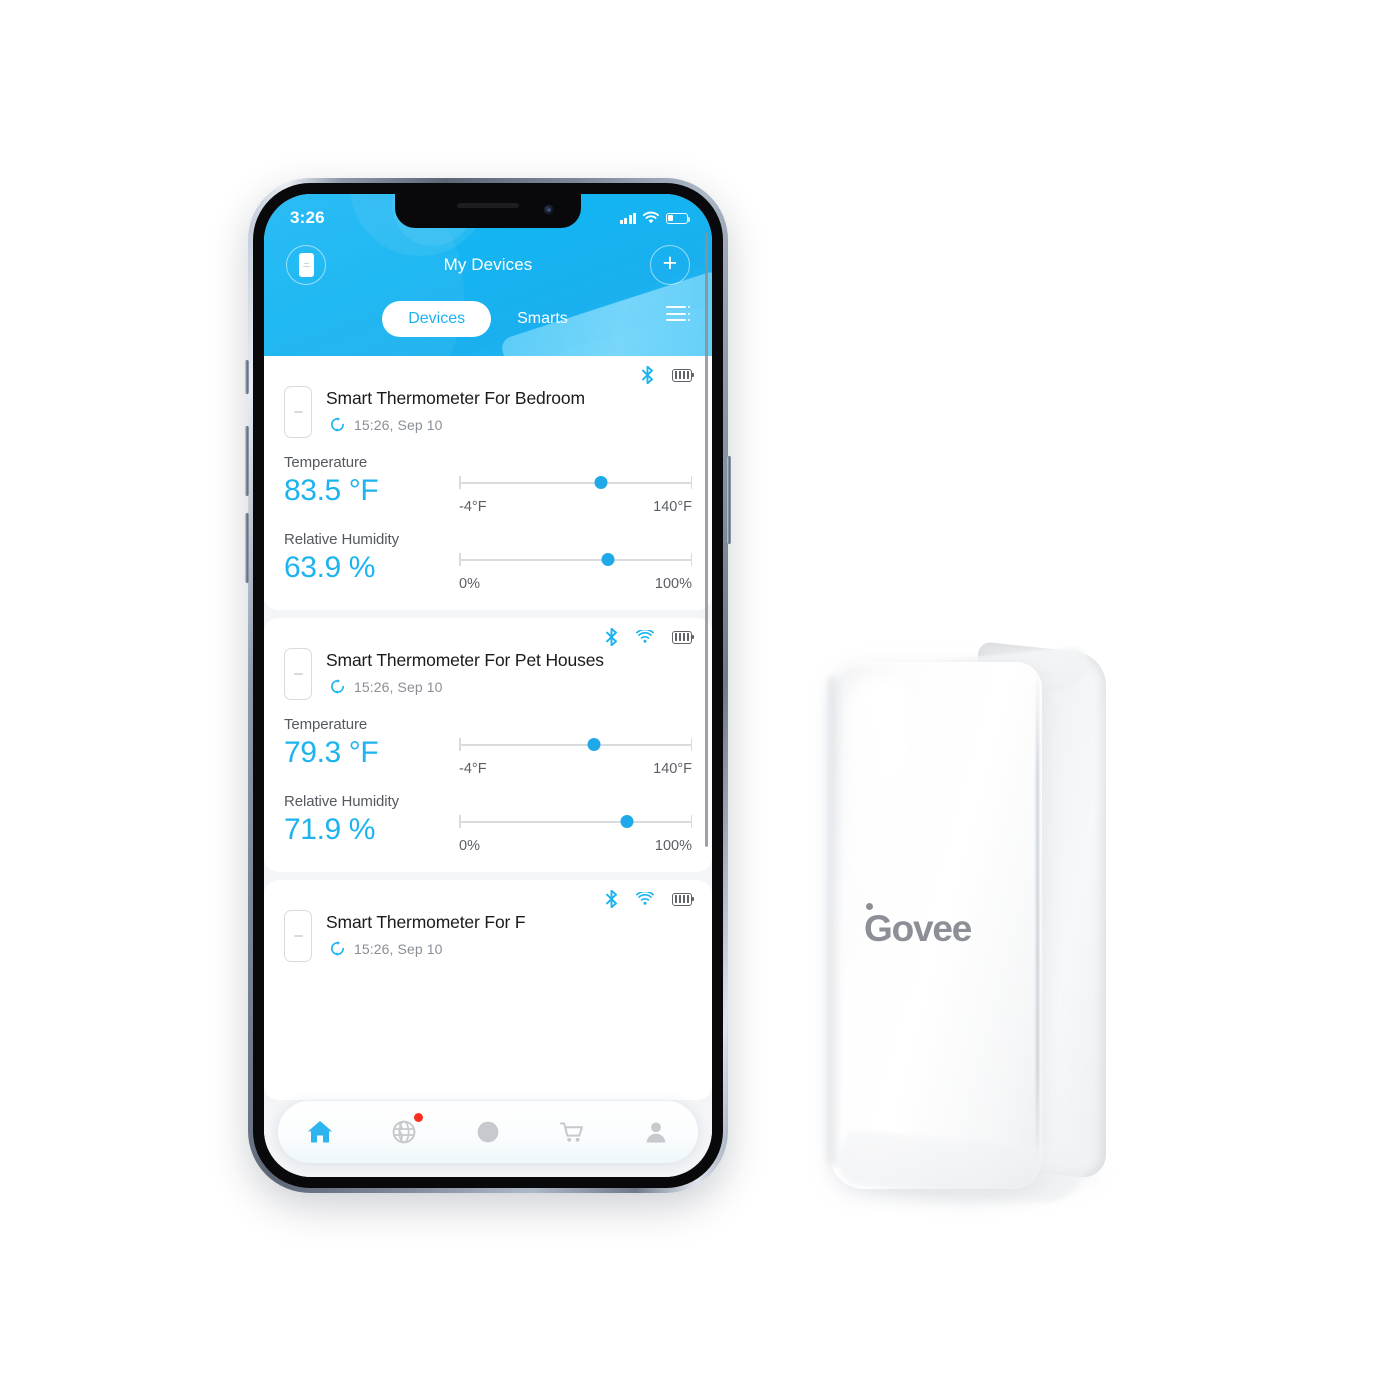 This screenshot has height=1400, width=1400. I want to click on status-bar: 3:26, so click(488, 214).